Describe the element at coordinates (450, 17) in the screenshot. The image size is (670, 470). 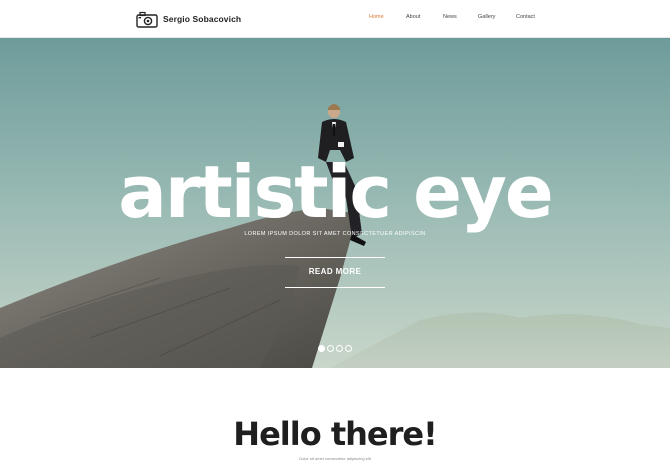
I see `nav-item-news: News` at that location.